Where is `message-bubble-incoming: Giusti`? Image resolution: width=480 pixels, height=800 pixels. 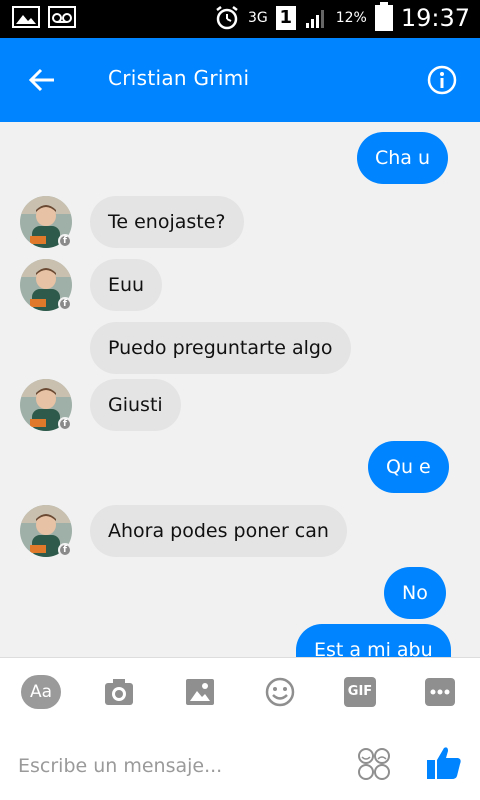 message-bubble-incoming: Giusti is located at coordinates (135, 405).